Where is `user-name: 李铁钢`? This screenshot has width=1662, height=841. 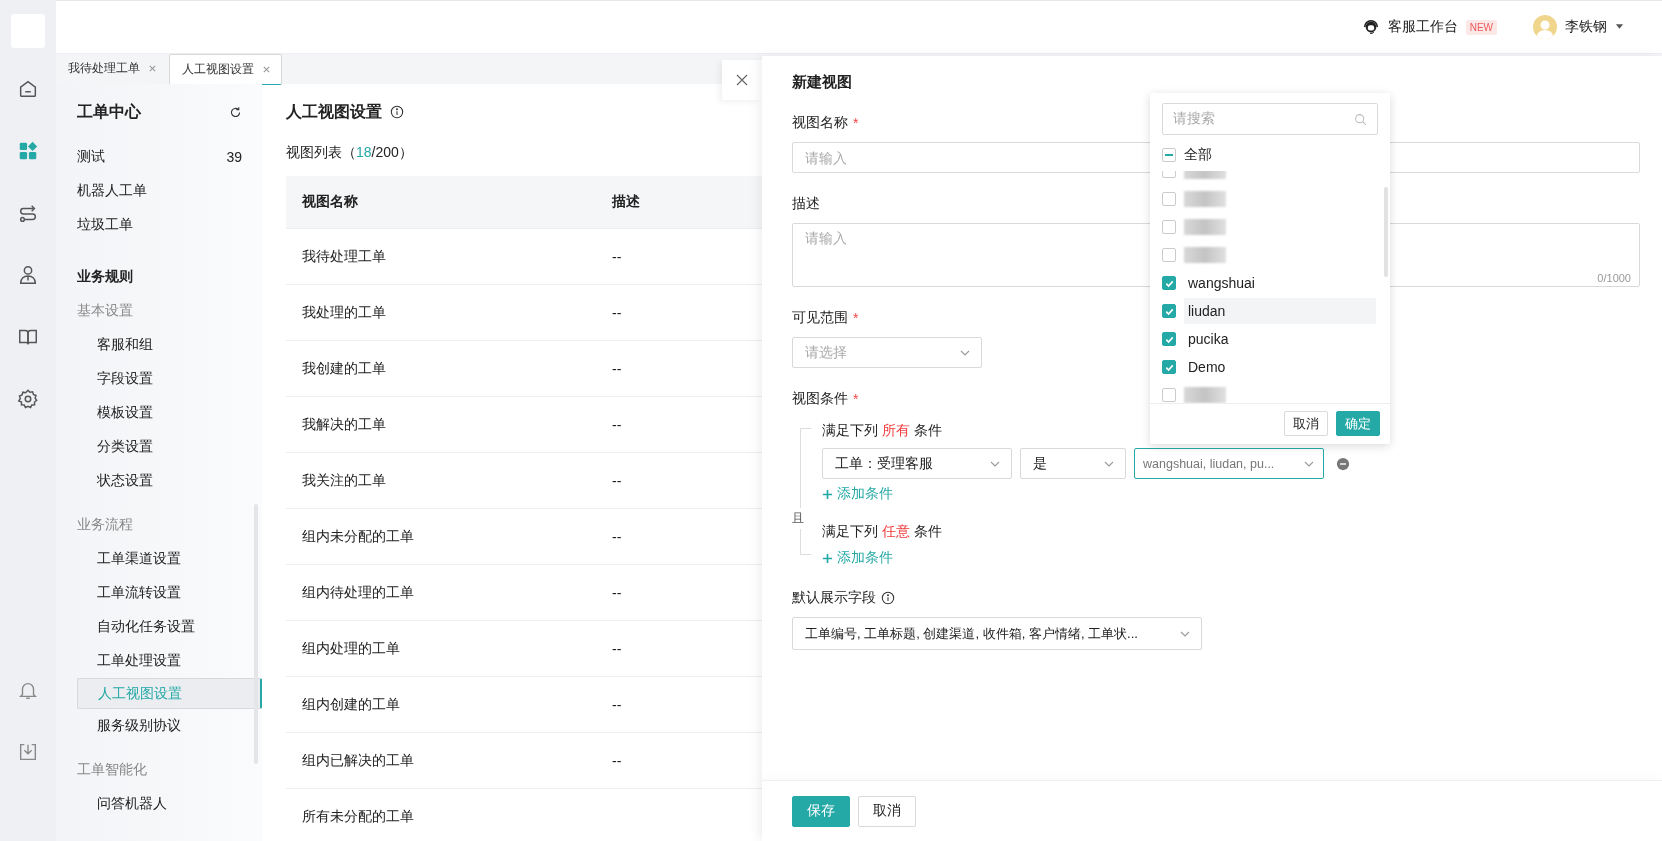
user-name: 李铁钢 is located at coordinates (1586, 27).